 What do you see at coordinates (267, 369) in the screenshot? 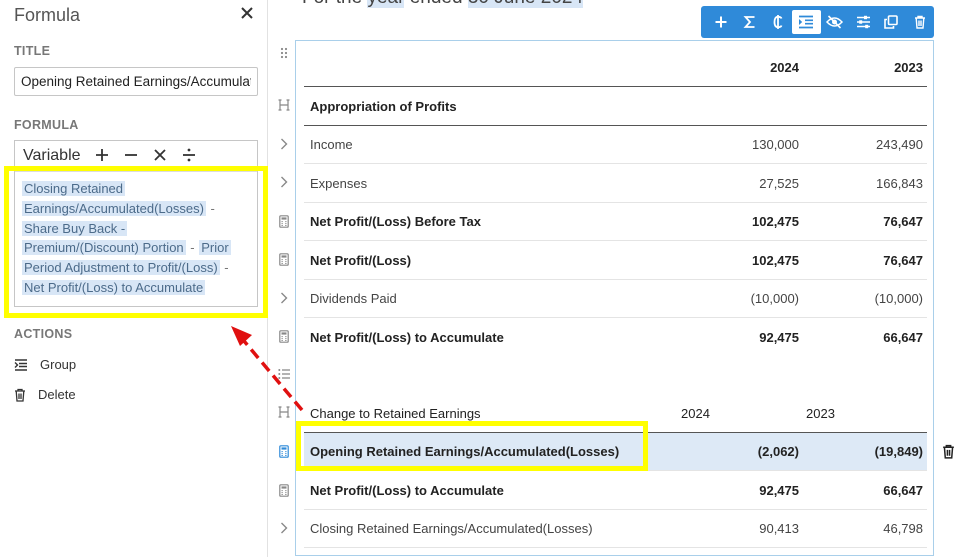
I see `annotation-arrow-icon` at bounding box center [267, 369].